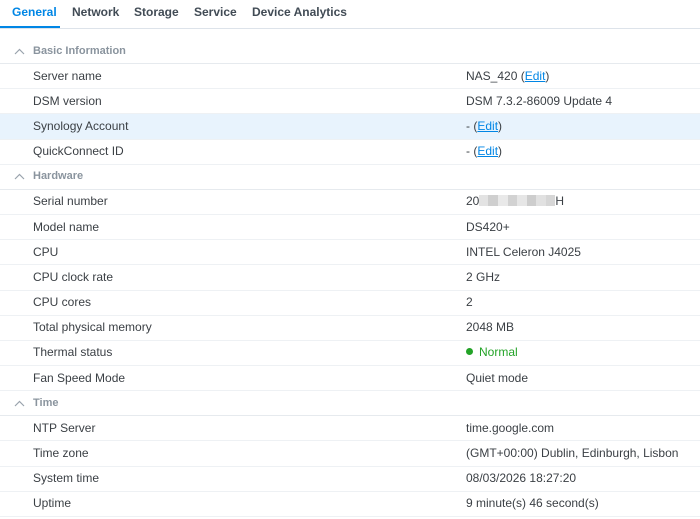  Describe the element at coordinates (211, 14) in the screenshot. I see `tab-service: Service` at that location.